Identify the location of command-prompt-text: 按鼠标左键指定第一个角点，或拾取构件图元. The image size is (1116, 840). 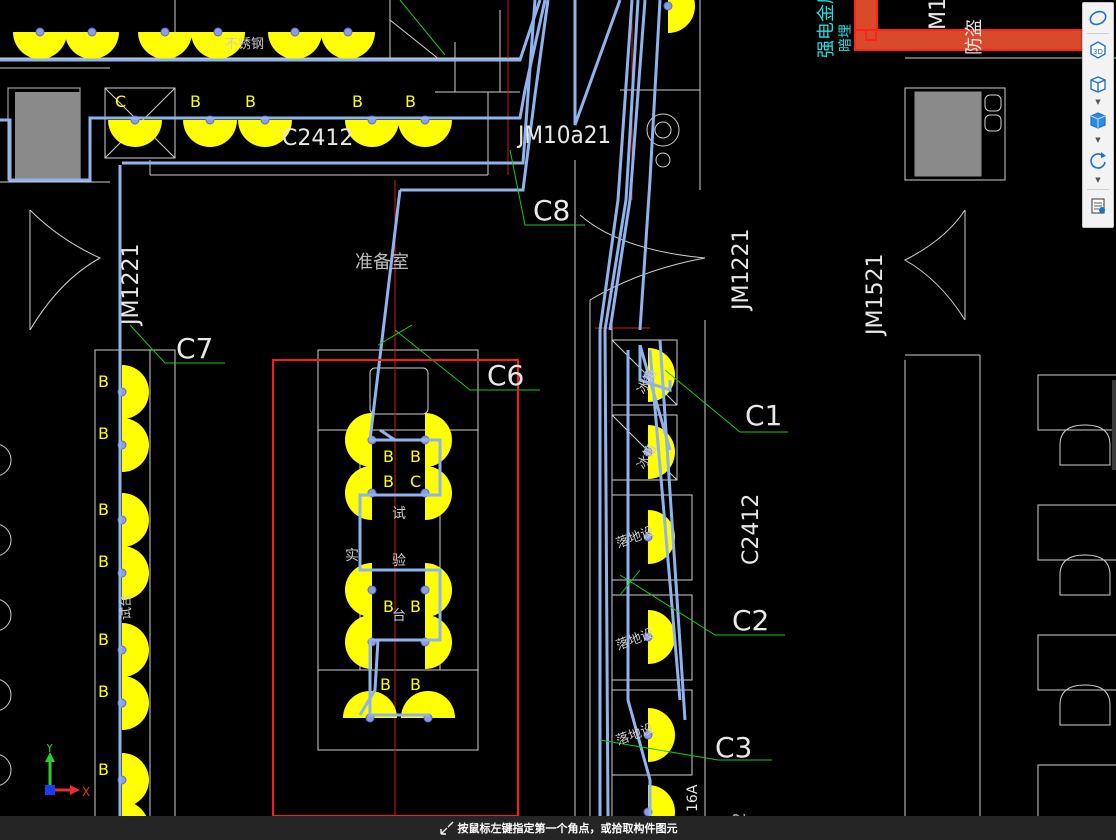
(567, 828).